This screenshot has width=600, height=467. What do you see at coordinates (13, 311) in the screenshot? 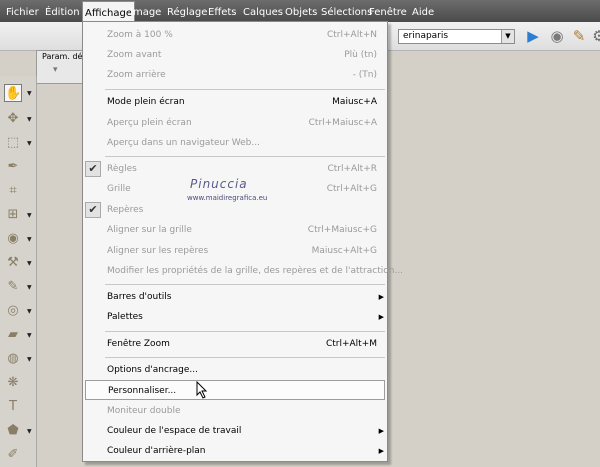
I see `clone-brush-icon: ◎` at bounding box center [13, 311].